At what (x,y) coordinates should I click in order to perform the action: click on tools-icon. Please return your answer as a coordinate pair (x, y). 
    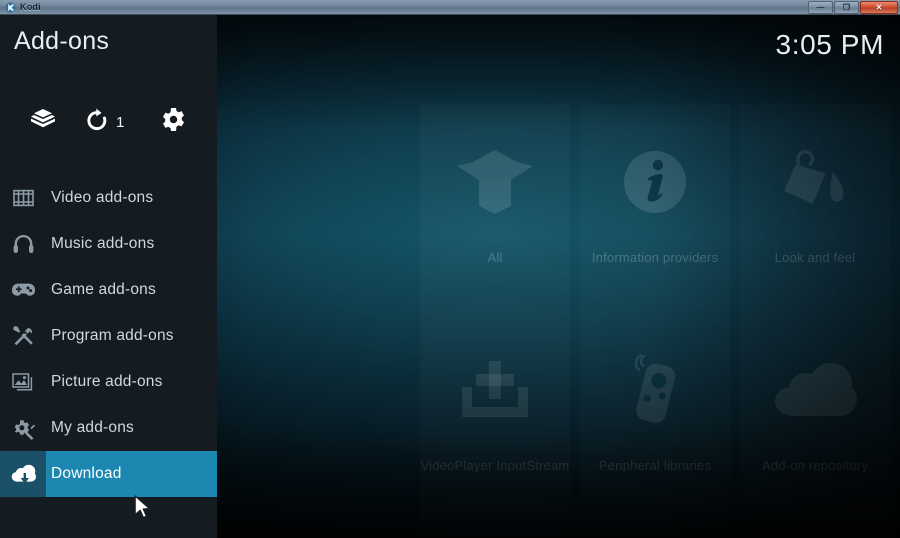
    Looking at the image, I should click on (23, 336).